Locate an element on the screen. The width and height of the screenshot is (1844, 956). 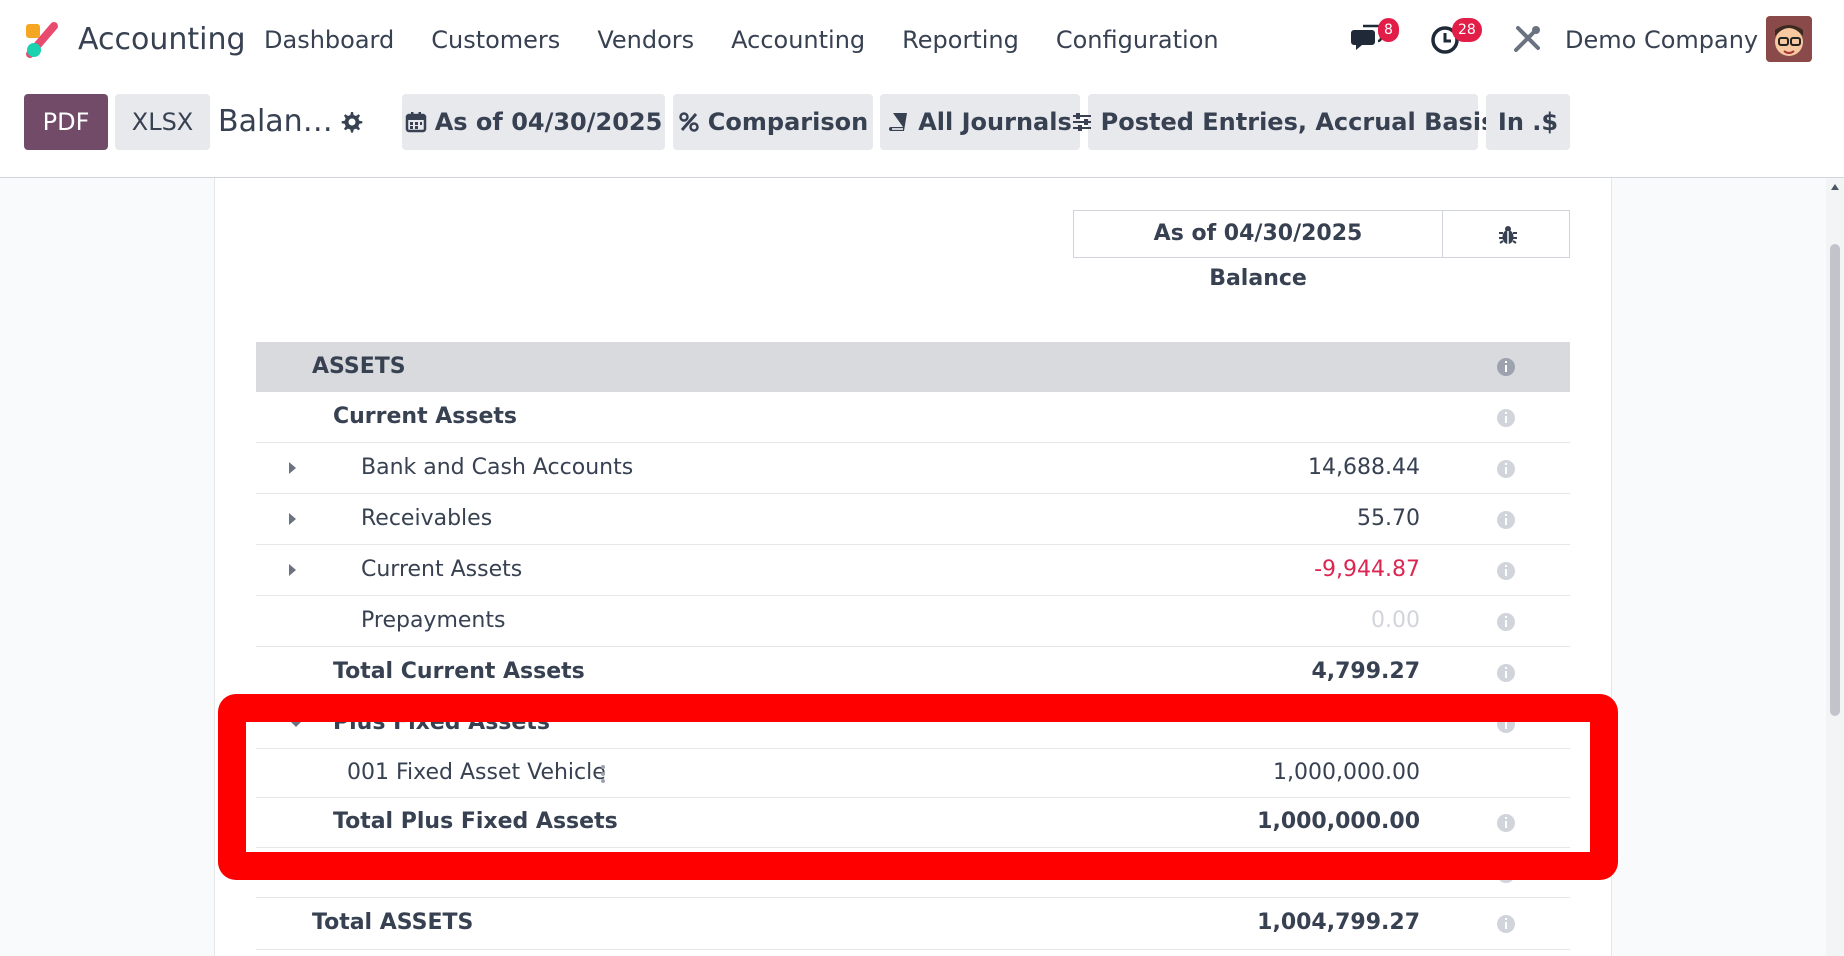
line-label: ASSETS is located at coordinates (359, 366).